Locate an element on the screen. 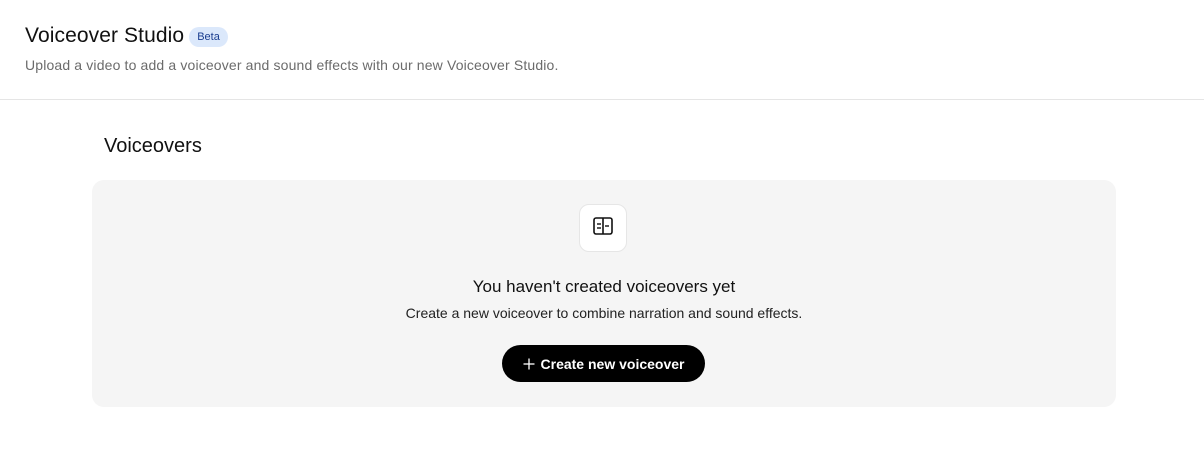 The width and height of the screenshot is (1204, 450). beta-badge: Beta is located at coordinates (208, 37).